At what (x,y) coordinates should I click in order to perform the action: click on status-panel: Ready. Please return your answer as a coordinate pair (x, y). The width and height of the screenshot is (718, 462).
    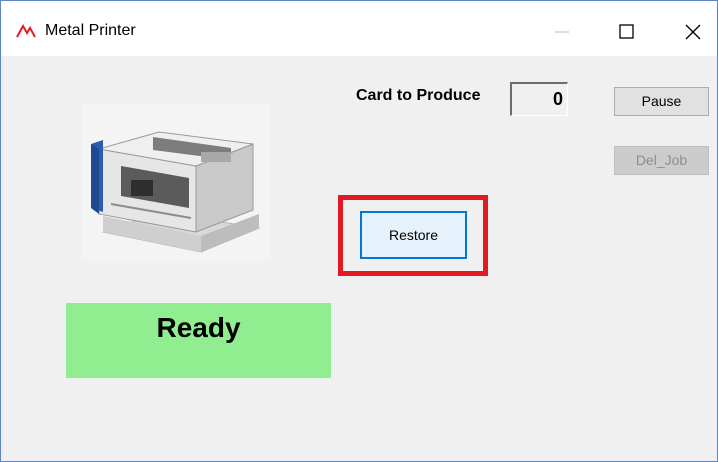
    Looking at the image, I should click on (198, 340).